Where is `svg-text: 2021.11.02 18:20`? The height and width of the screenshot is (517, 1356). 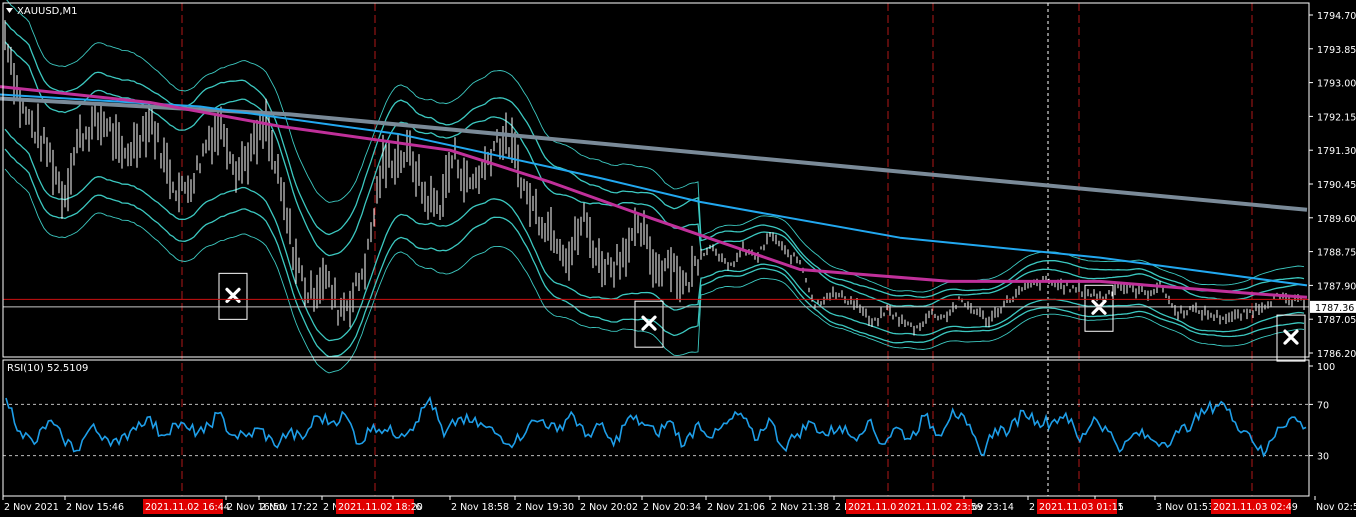 svg-text: 2021.11.02 18:20 is located at coordinates (380, 507).